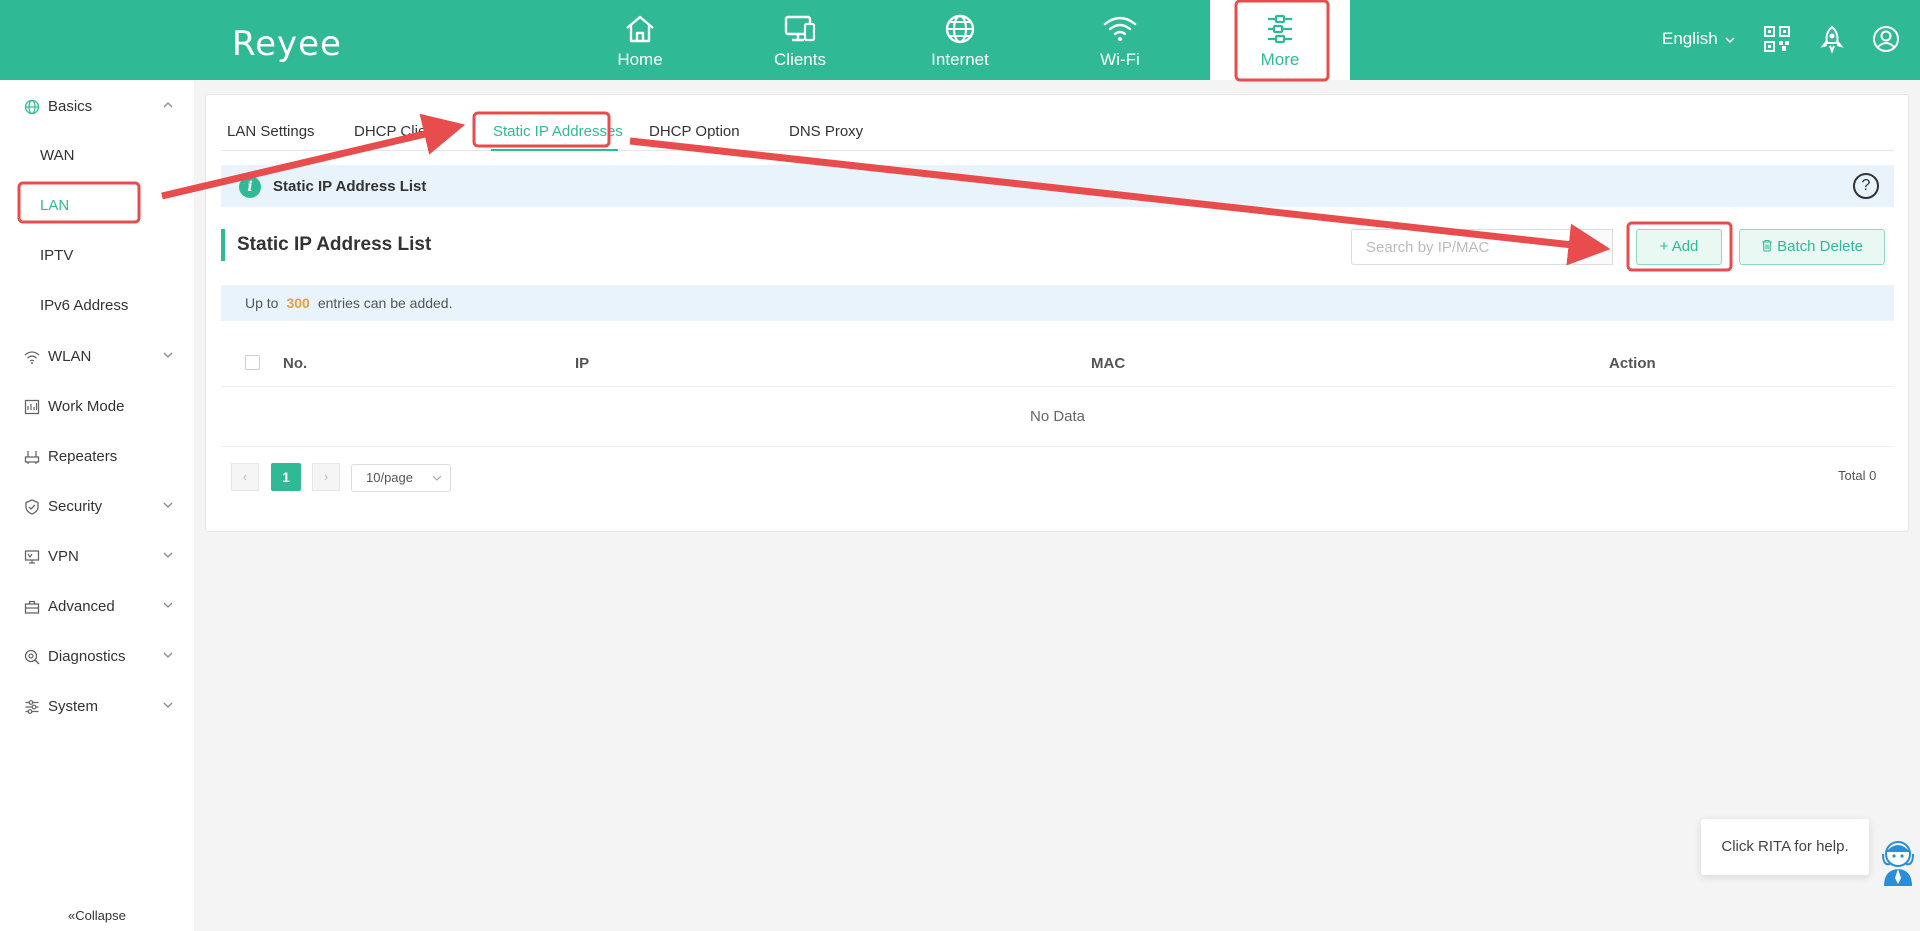 This screenshot has height=931, width=1920. What do you see at coordinates (70, 106) in the screenshot?
I see `sidebar-group-label: Basics` at bounding box center [70, 106].